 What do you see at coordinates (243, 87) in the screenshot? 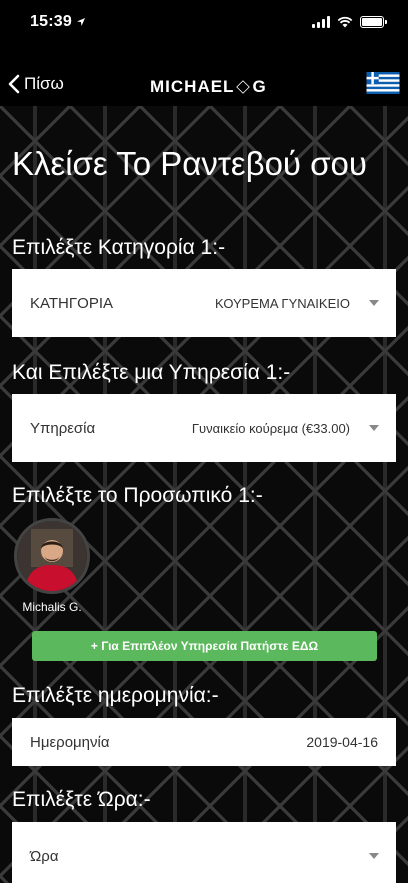
I see `diamond-icon` at bounding box center [243, 87].